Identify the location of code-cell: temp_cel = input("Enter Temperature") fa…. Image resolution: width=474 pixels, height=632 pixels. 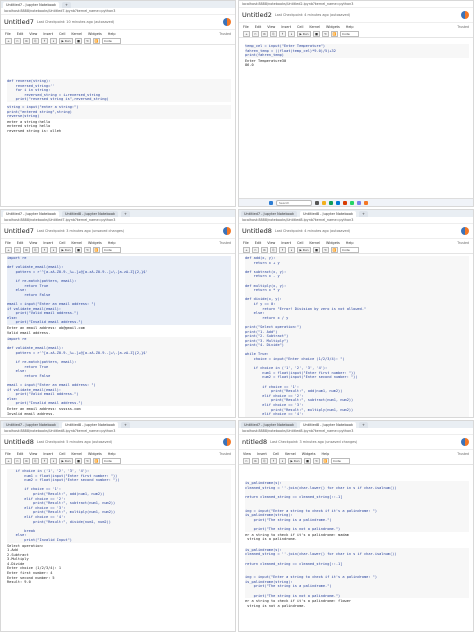
(357, 51).